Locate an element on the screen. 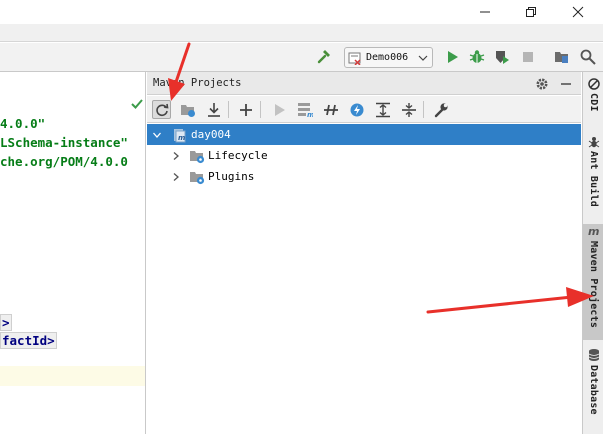 The image size is (603, 434). maven-icon: m is located at coordinates (593, 231).